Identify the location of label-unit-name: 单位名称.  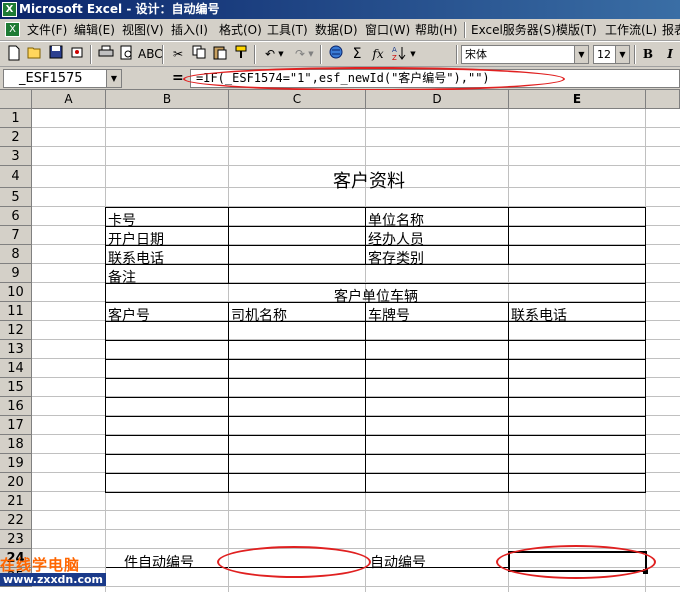
(396, 221).